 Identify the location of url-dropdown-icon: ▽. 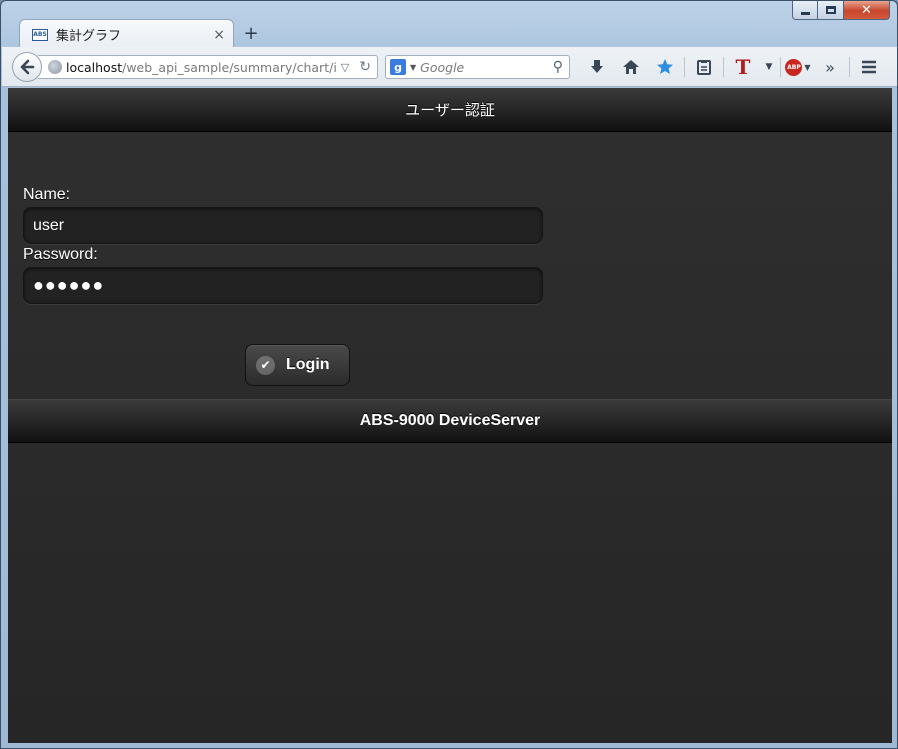
(345, 67).